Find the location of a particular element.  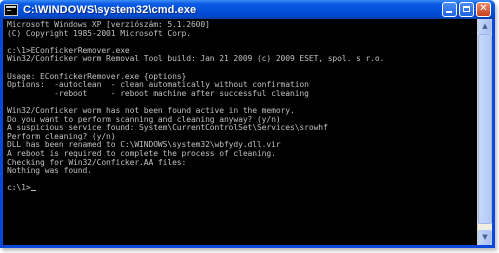

scroll-up-button: ▲ is located at coordinates (485, 26).